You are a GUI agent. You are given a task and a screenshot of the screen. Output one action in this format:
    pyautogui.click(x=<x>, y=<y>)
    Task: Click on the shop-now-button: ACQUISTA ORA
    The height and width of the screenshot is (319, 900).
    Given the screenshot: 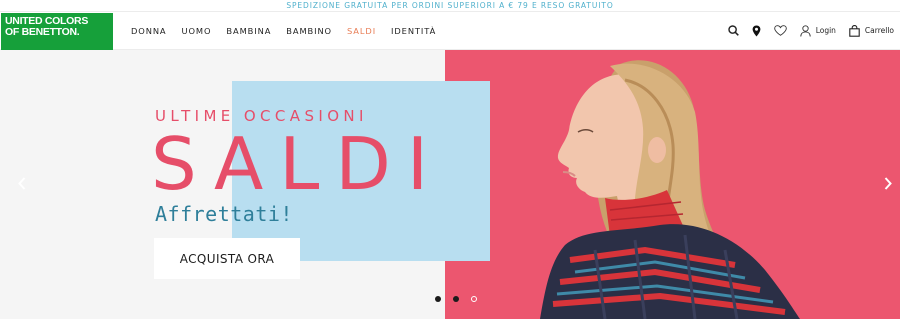 What is the action you would take?
    pyautogui.click(x=227, y=258)
    